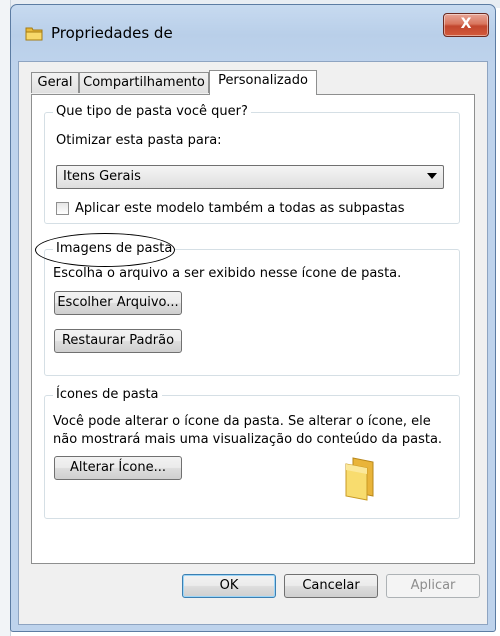 Image resolution: width=500 pixels, height=636 pixels. I want to click on ok-button: OK, so click(229, 586).